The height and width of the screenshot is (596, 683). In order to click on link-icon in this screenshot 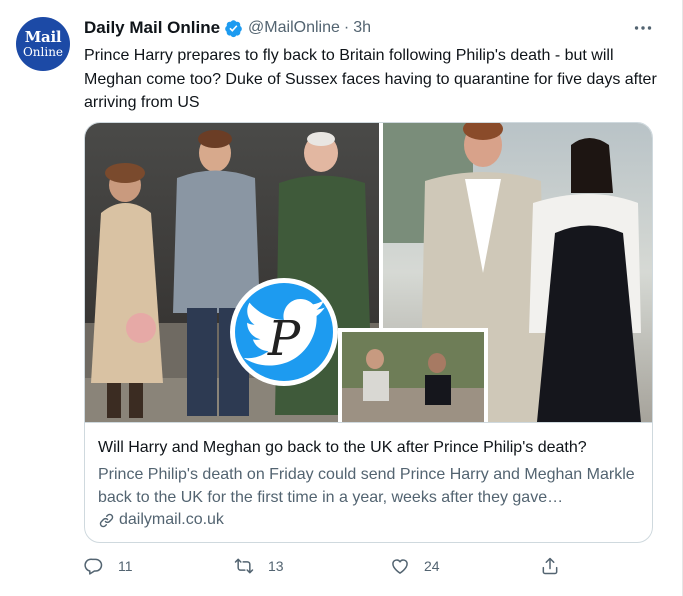, I will do `click(106, 520)`.